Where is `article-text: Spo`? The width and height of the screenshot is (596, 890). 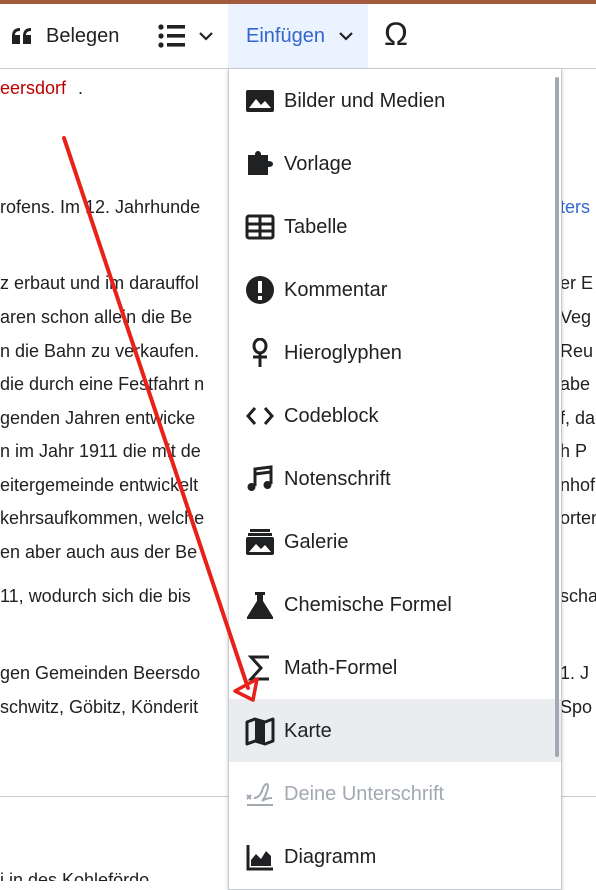
article-text: Spo is located at coordinates (576, 707).